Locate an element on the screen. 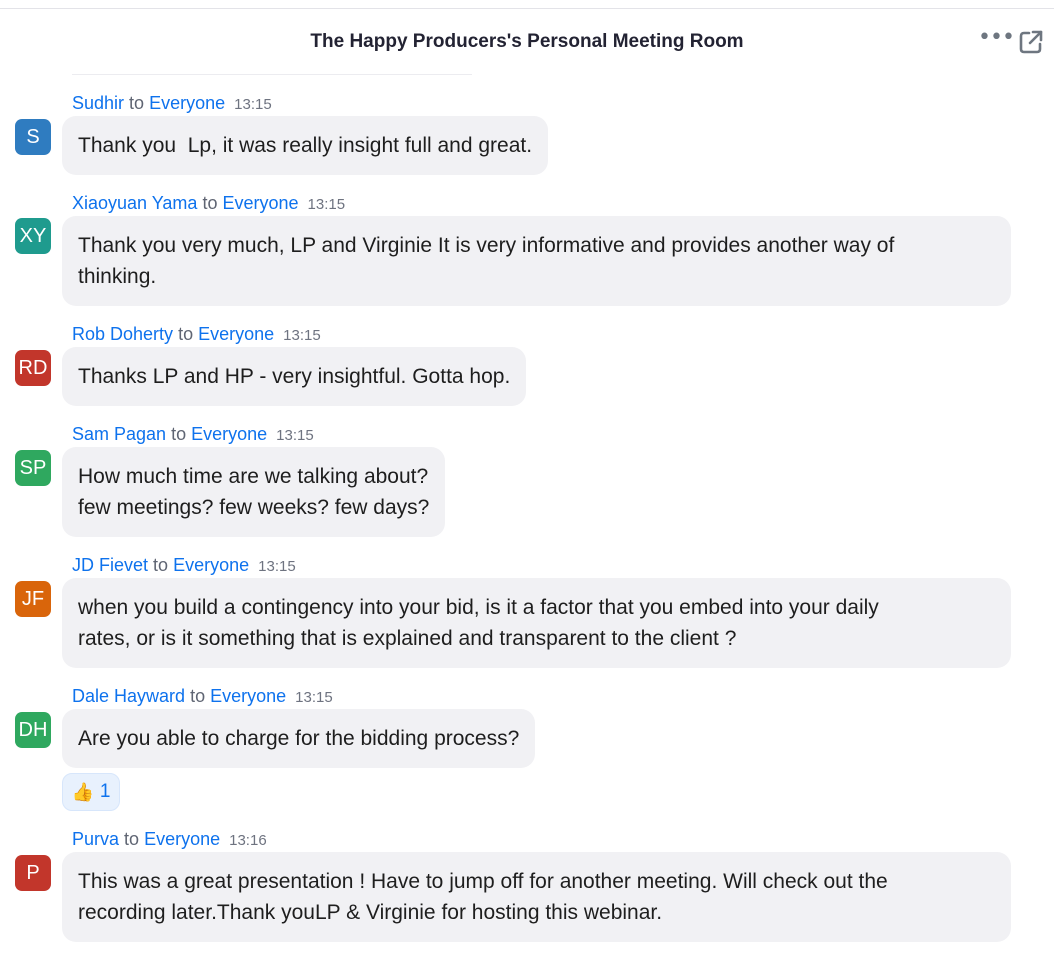 The image size is (1054, 960). sender-name: Xiaoyuan Yama is located at coordinates (134, 203).